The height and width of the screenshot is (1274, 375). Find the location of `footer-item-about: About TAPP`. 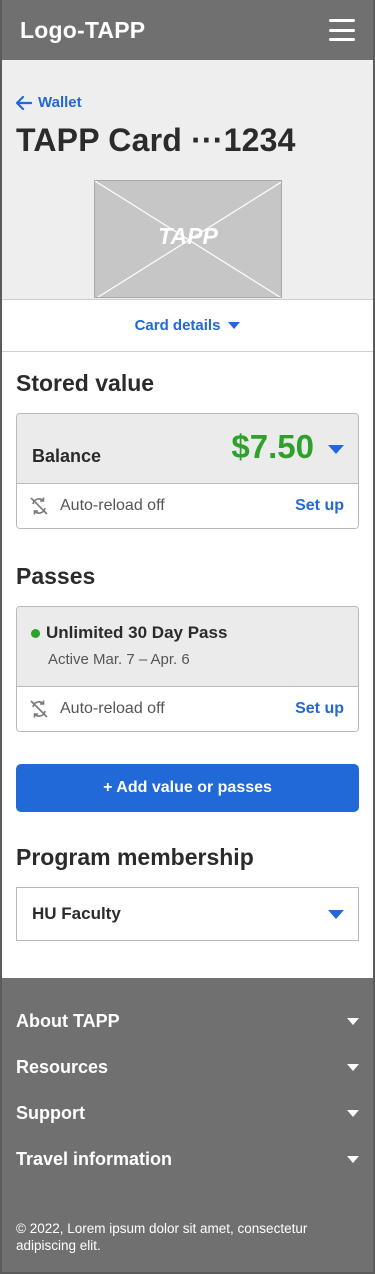

footer-item-about: About TAPP is located at coordinates (187, 1021).